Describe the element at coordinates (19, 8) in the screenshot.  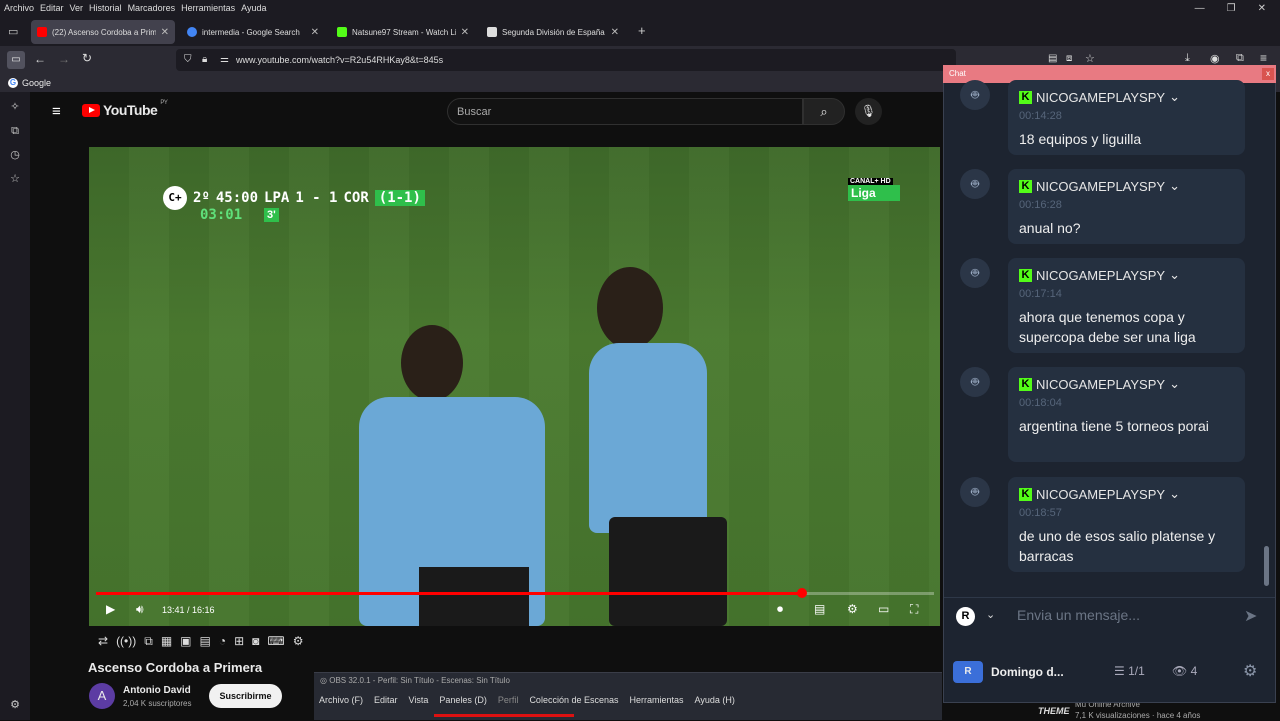
I see `menu-archivo: Archivo` at that location.